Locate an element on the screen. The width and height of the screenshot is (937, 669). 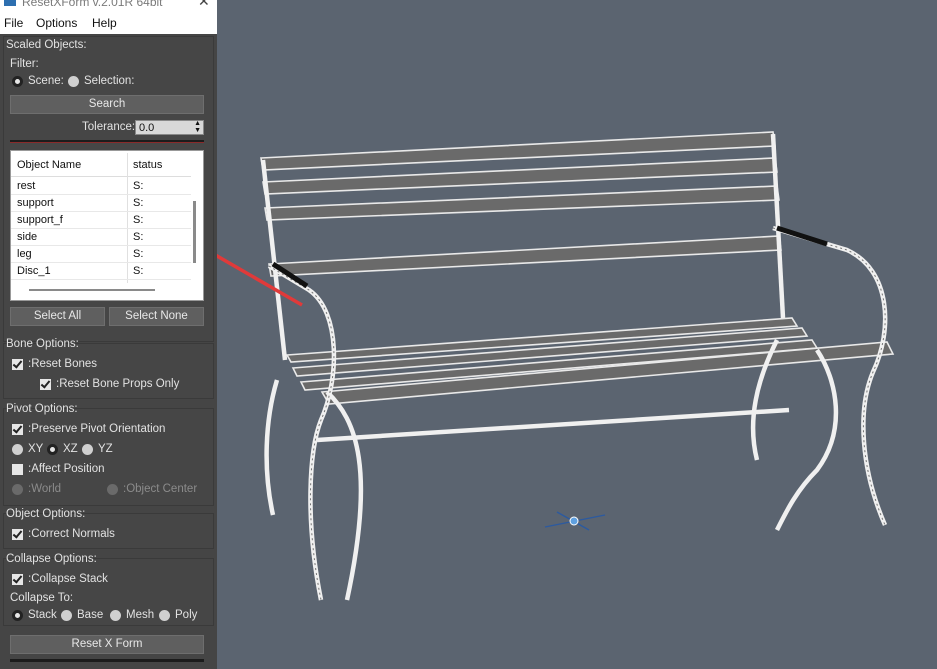
xy-label: XY is located at coordinates (36, 449).